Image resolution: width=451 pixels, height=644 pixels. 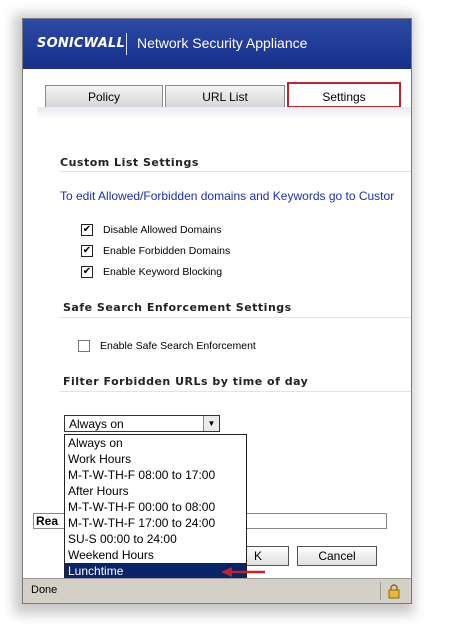 What do you see at coordinates (380, 591) in the screenshot?
I see `status-separator` at bounding box center [380, 591].